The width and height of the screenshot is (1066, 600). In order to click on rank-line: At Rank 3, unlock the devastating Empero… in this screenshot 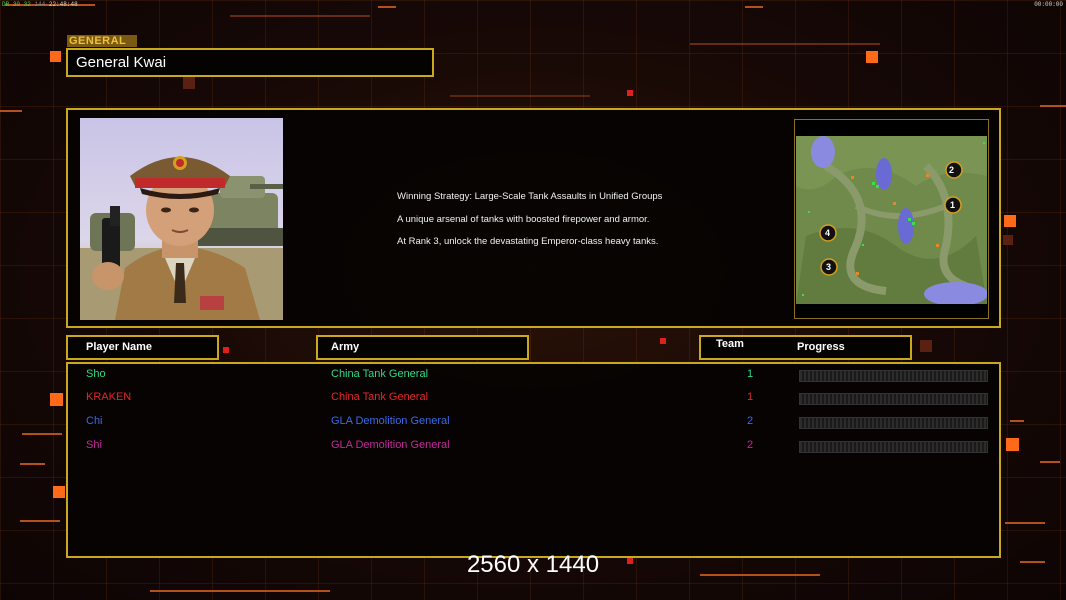, I will do `click(528, 241)`.